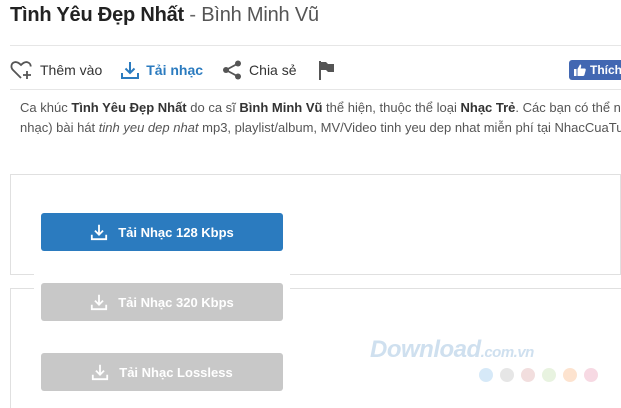 The height and width of the screenshot is (408, 621). I want to click on description-text: . Các bạn có thể nghe, downlo, so click(568, 107).